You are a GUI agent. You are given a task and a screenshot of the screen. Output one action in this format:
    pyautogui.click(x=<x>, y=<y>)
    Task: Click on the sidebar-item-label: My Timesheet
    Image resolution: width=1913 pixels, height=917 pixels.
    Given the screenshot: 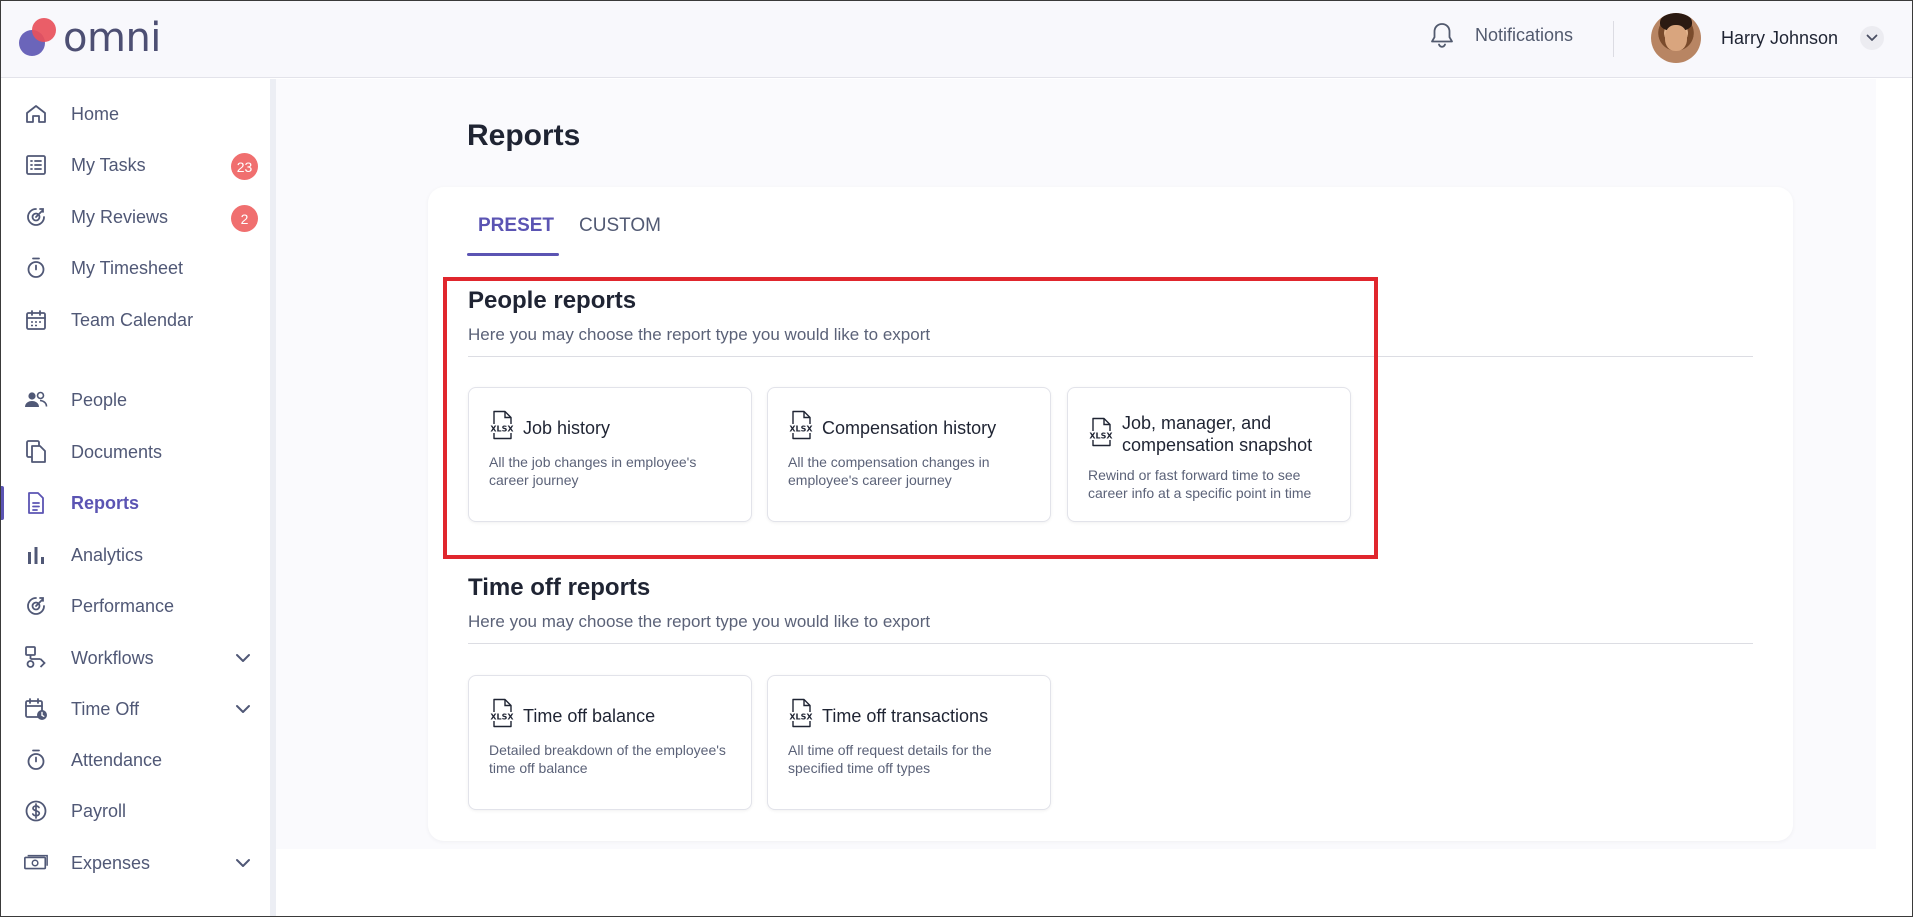 What is the action you would take?
    pyautogui.click(x=127, y=267)
    